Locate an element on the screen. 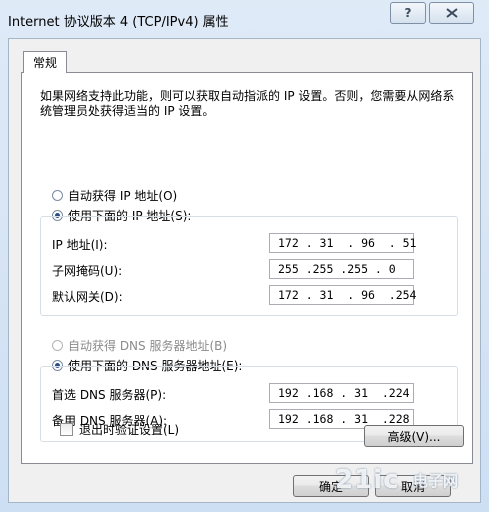 The height and width of the screenshot is (512, 489). radio-auto-dns: 自动获得 DNS 服务器地址(B) is located at coordinates (139, 345).